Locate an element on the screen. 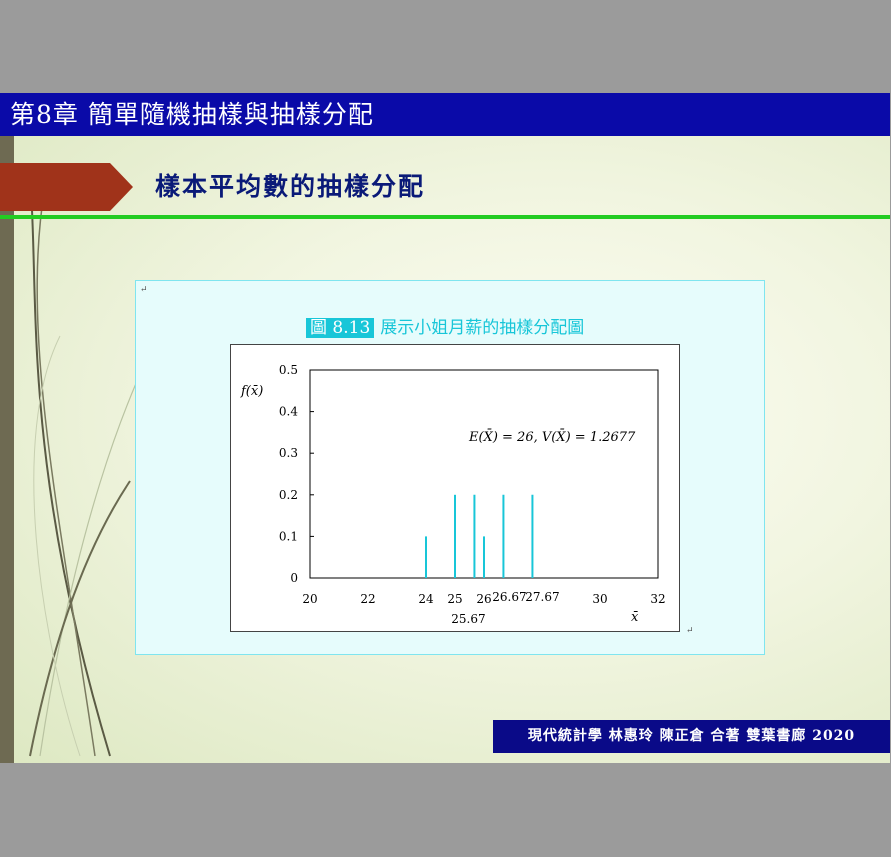  y-tick-label: 0.4 is located at coordinates (288, 412).